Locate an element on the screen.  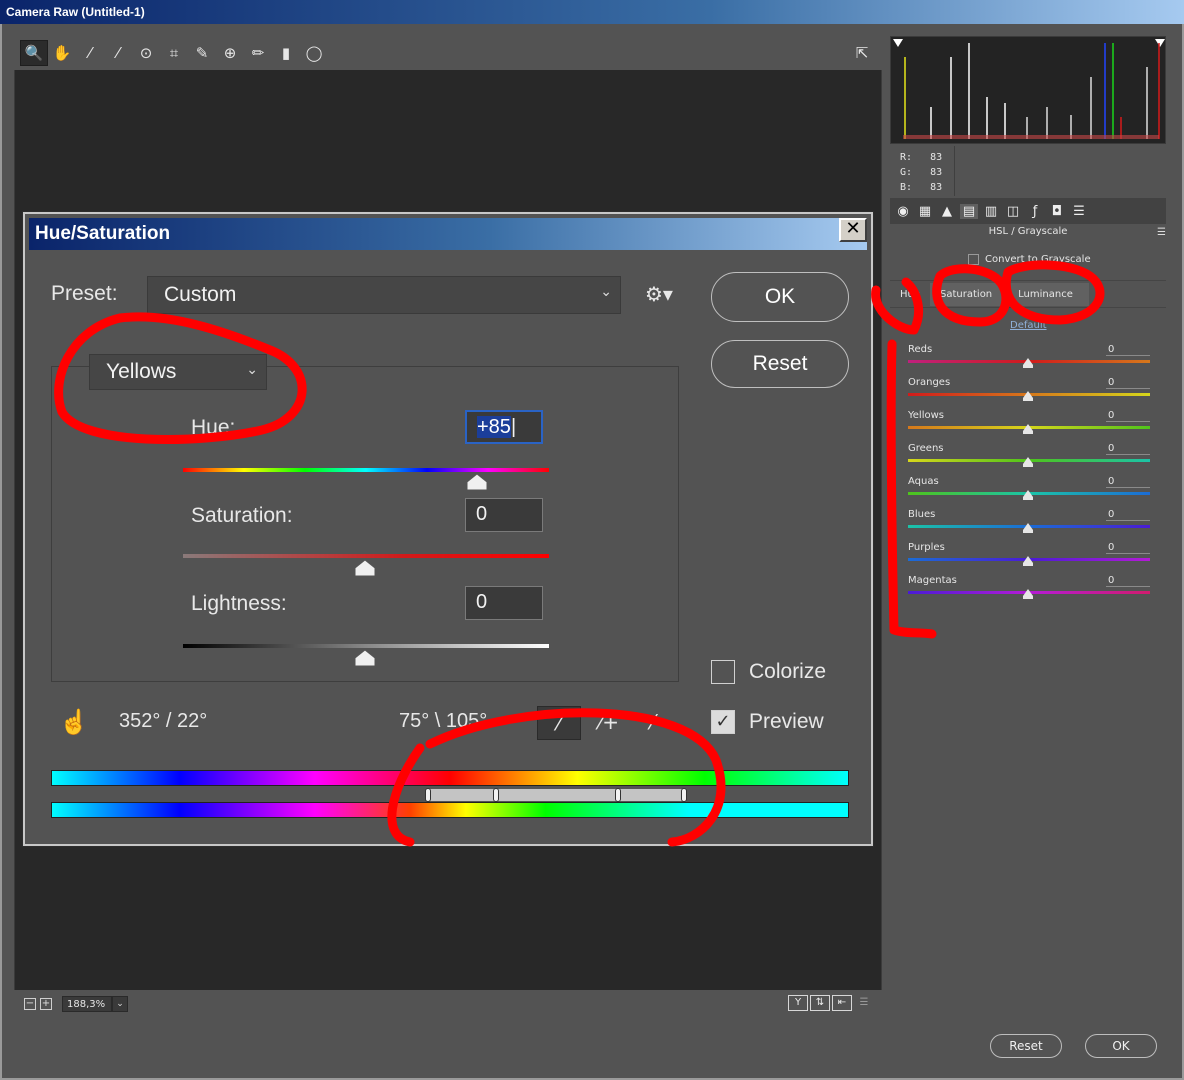
dialog-reset-button: Reset is located at coordinates (780, 364).